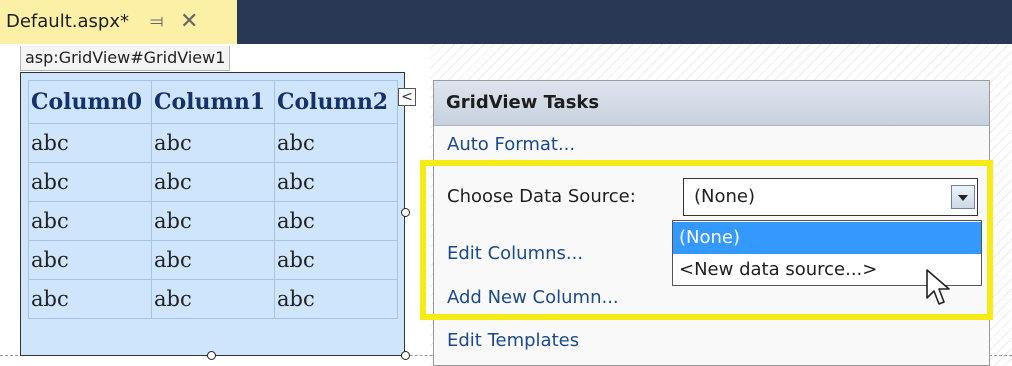 This screenshot has height=366, width=1012. Describe the element at coordinates (827, 238) in the screenshot. I see `dropdown-option-none: (None)` at that location.